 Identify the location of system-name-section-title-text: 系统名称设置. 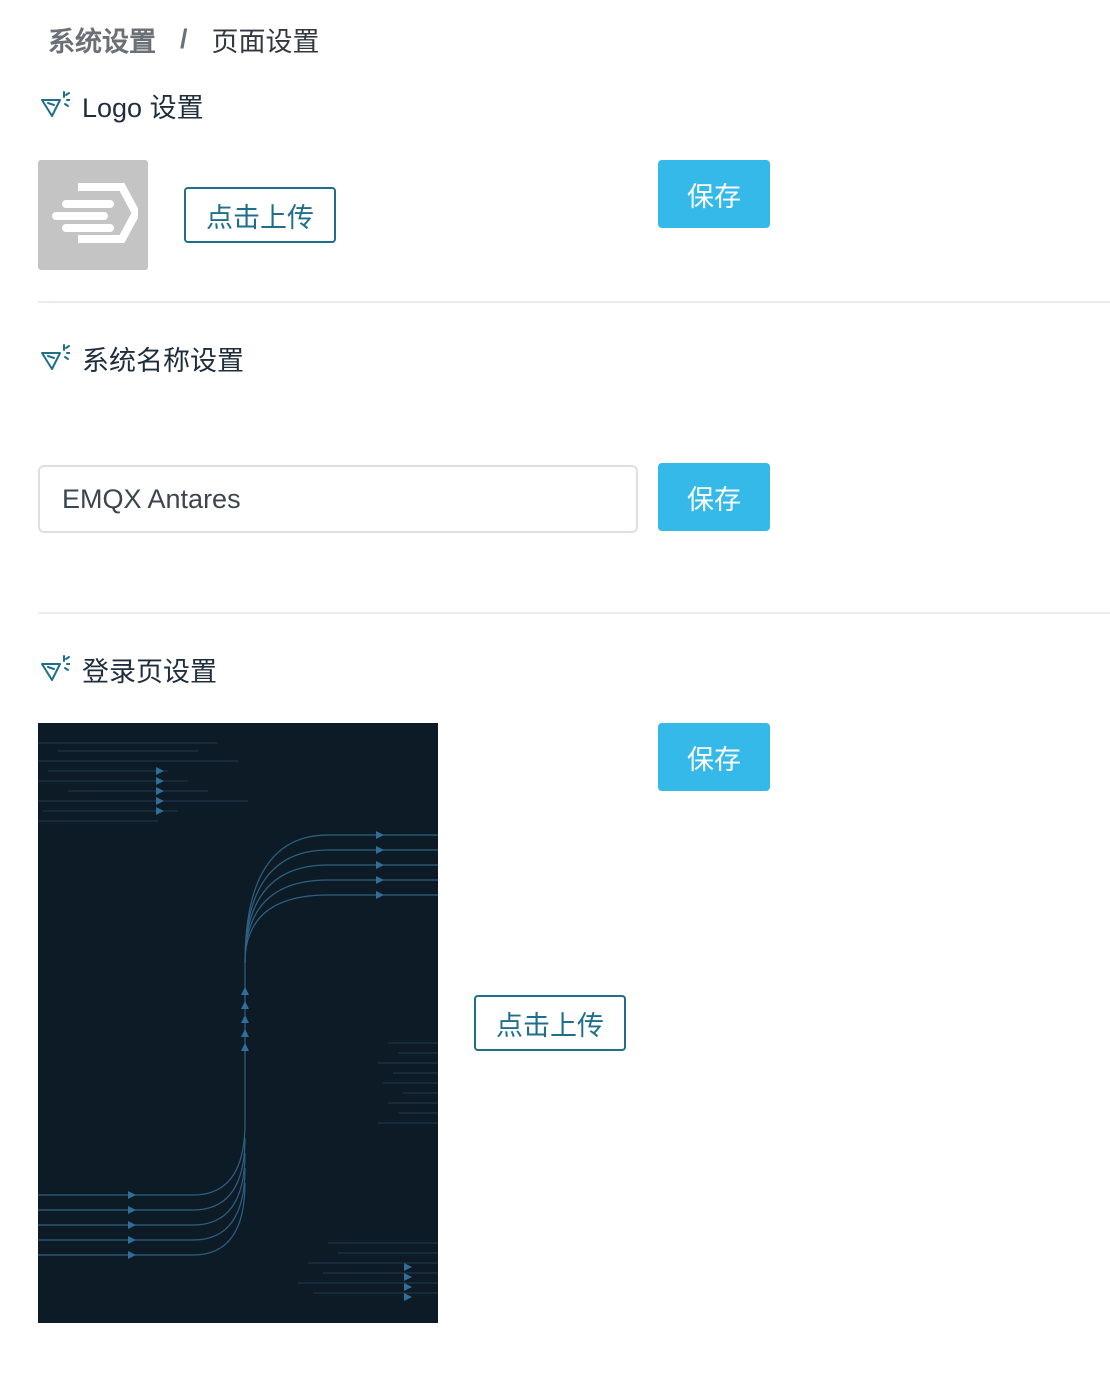
(163, 360).